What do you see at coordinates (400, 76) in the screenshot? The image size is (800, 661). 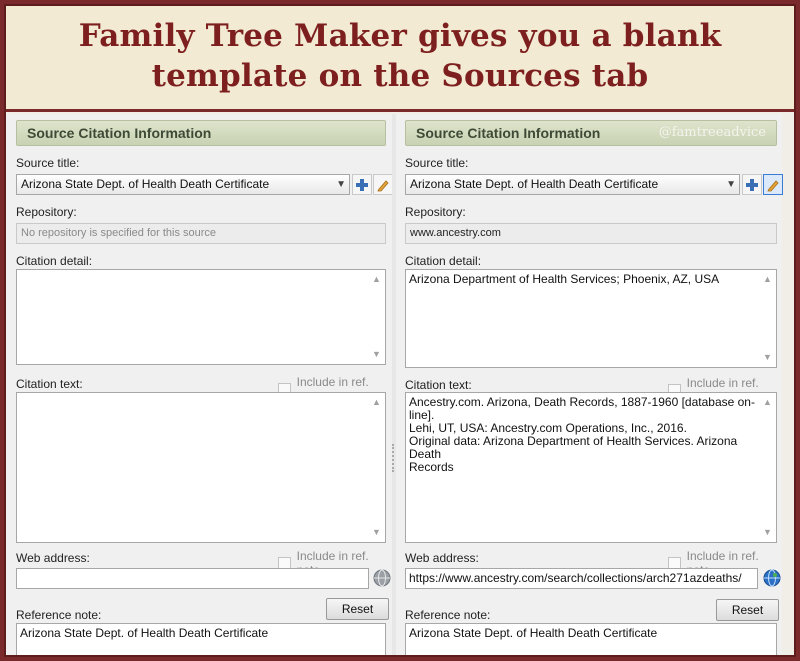 I see `banner-line-2: template on the Sources tab` at bounding box center [400, 76].